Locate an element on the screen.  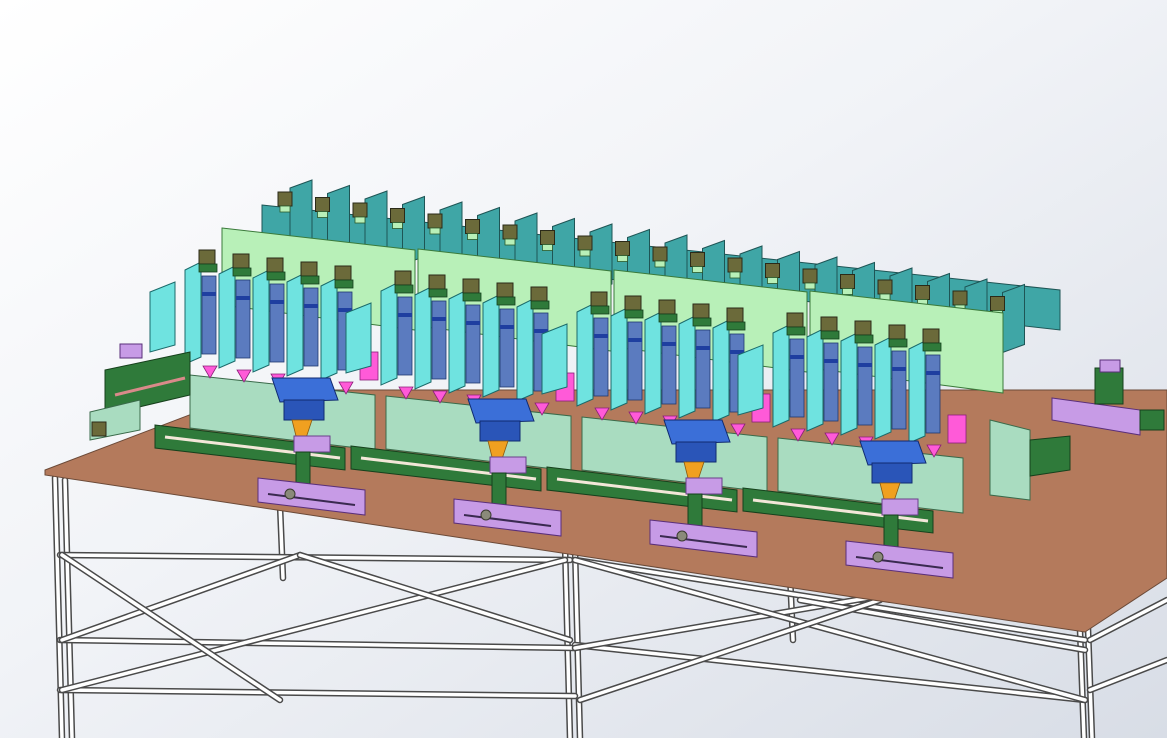
rear-fin is located at coordinates (1013, 318).